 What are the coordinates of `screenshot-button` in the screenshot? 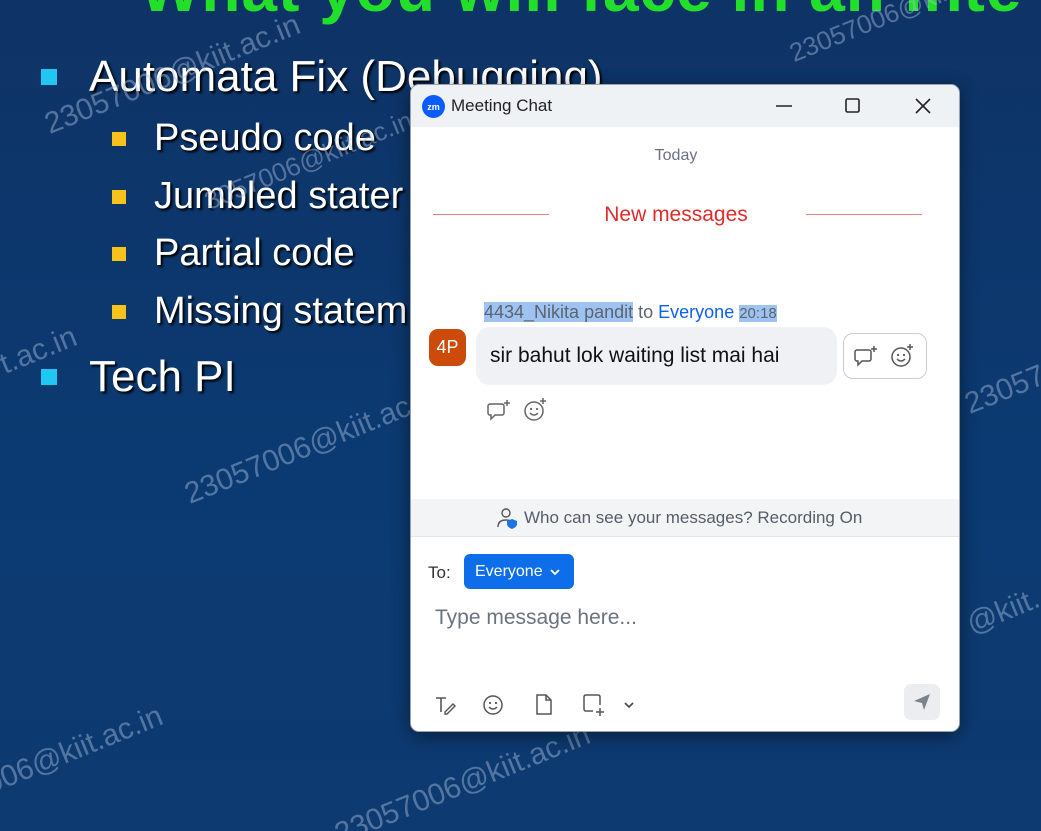 It's located at (594, 705).